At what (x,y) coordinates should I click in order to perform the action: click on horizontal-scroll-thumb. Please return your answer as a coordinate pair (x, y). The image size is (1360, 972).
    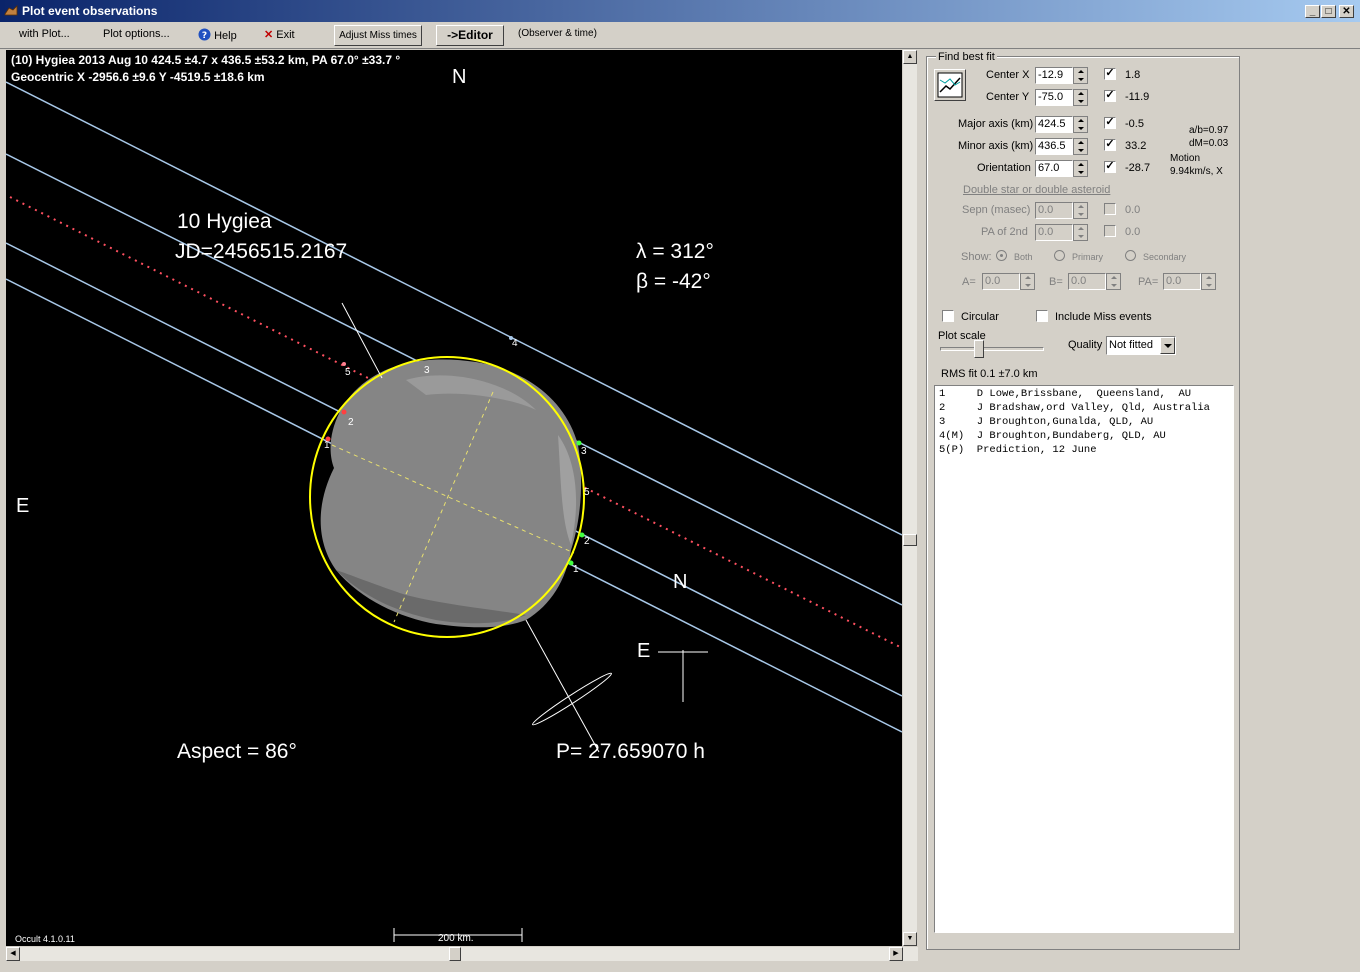
    Looking at the image, I should click on (455, 954).